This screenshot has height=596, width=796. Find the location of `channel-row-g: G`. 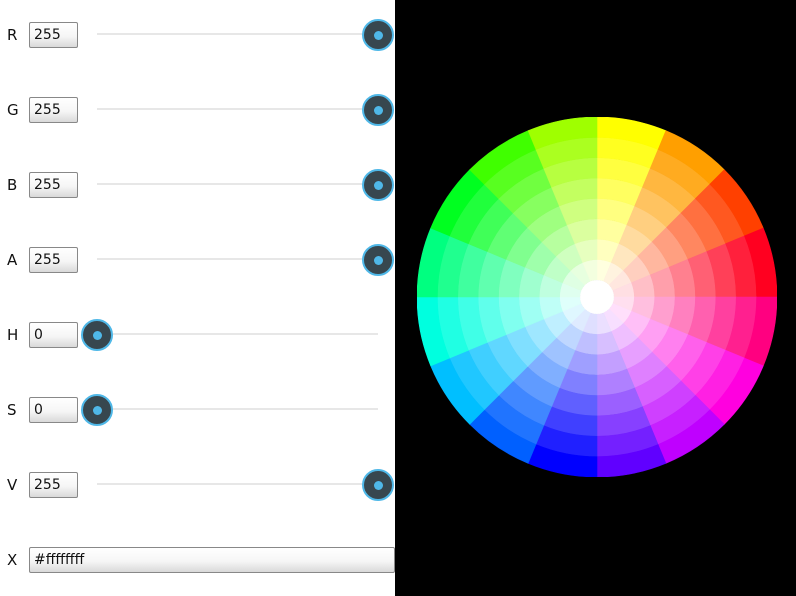

channel-row-g: G is located at coordinates (197, 110).